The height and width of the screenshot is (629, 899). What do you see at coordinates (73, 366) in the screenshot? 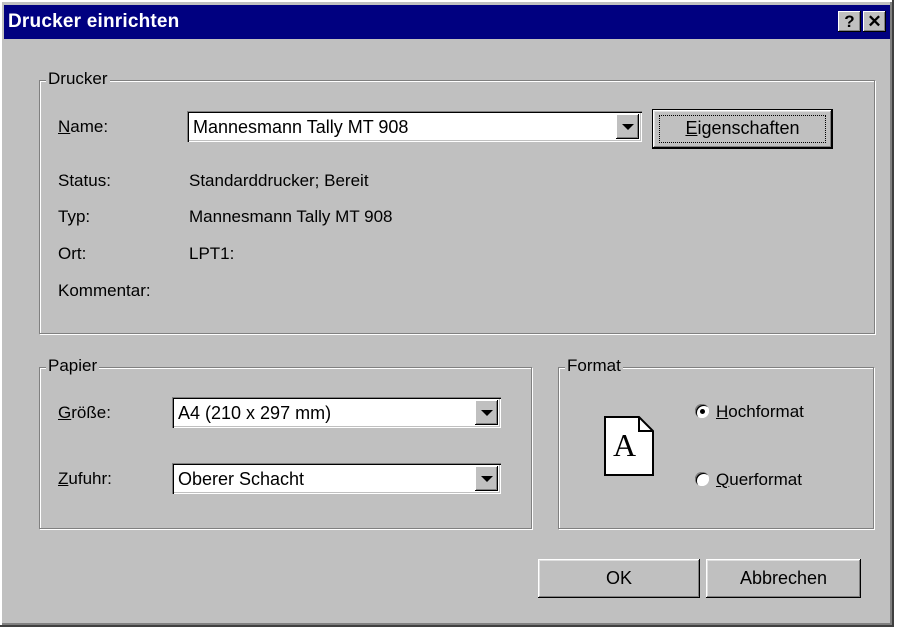
I see `paper-group-label: Papier` at bounding box center [73, 366].